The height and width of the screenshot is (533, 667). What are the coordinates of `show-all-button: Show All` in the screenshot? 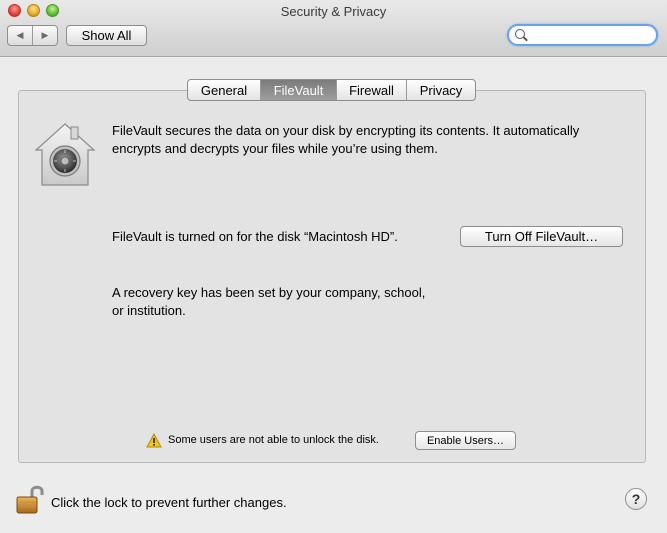 It's located at (106, 35).